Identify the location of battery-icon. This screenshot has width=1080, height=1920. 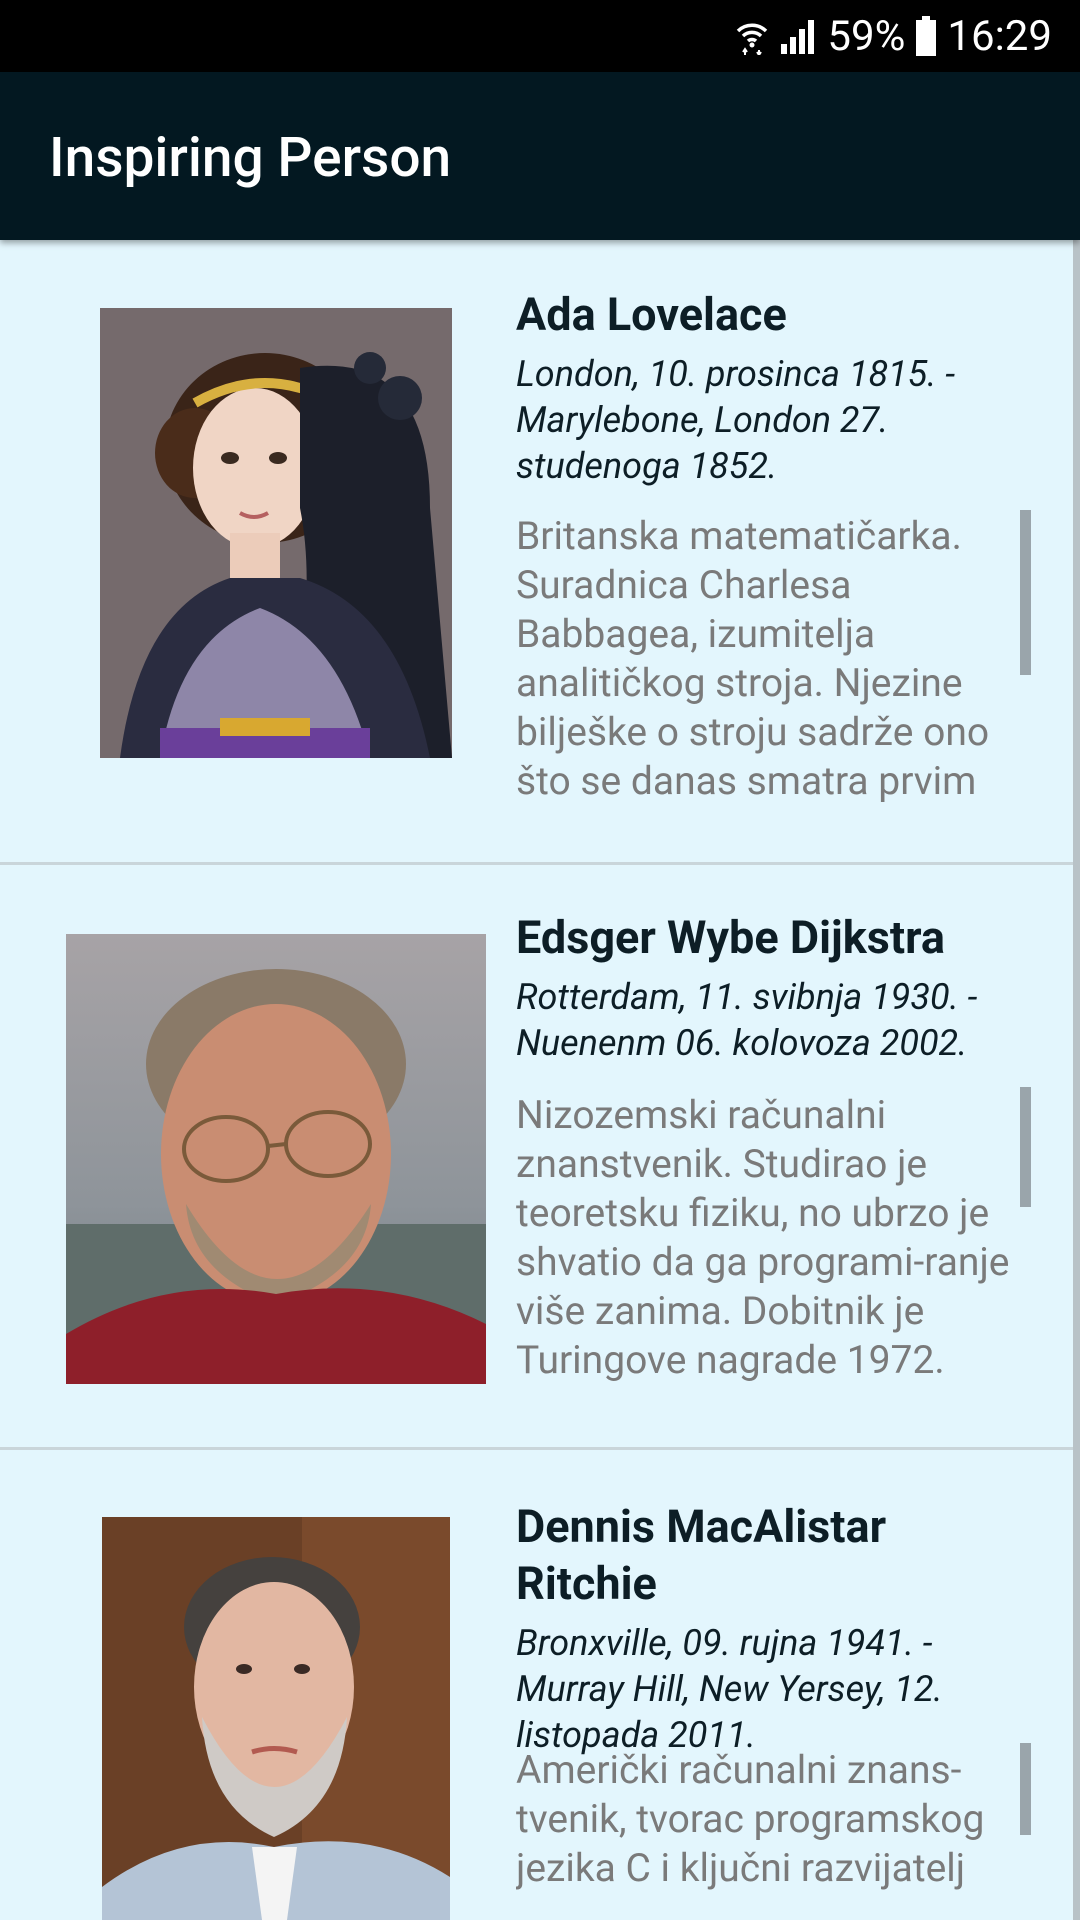
(926, 36).